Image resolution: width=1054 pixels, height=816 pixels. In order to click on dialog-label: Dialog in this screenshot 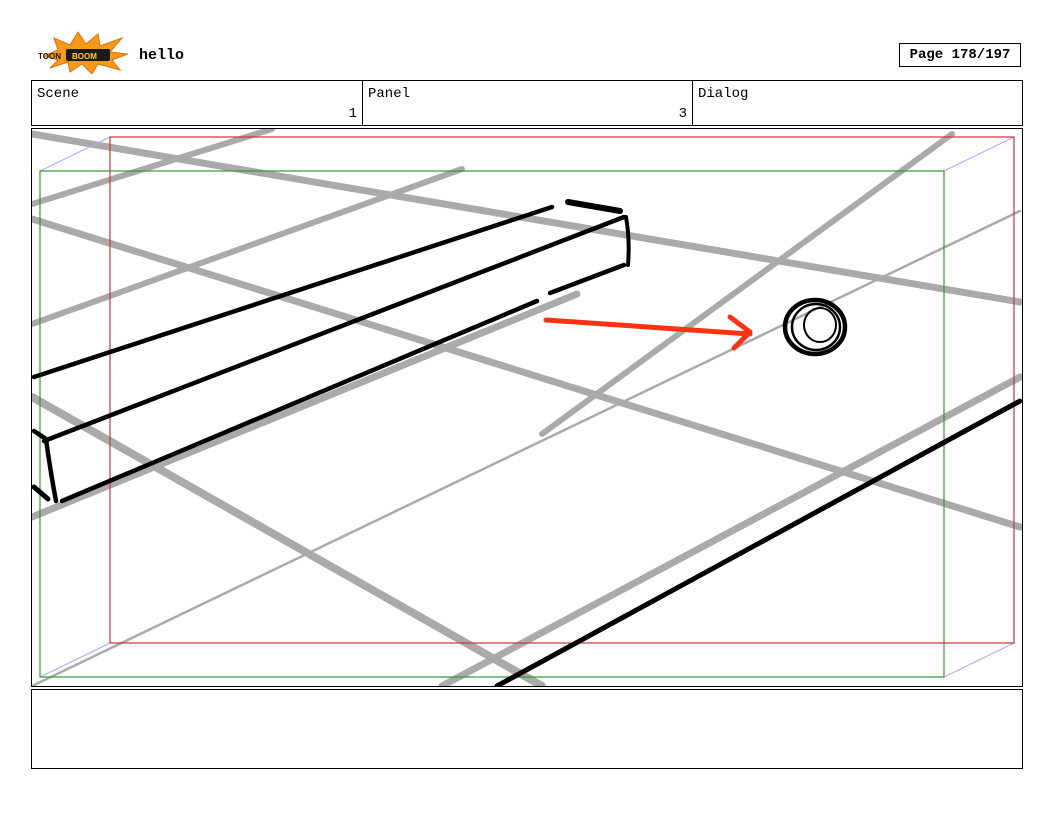, I will do `click(723, 94)`.